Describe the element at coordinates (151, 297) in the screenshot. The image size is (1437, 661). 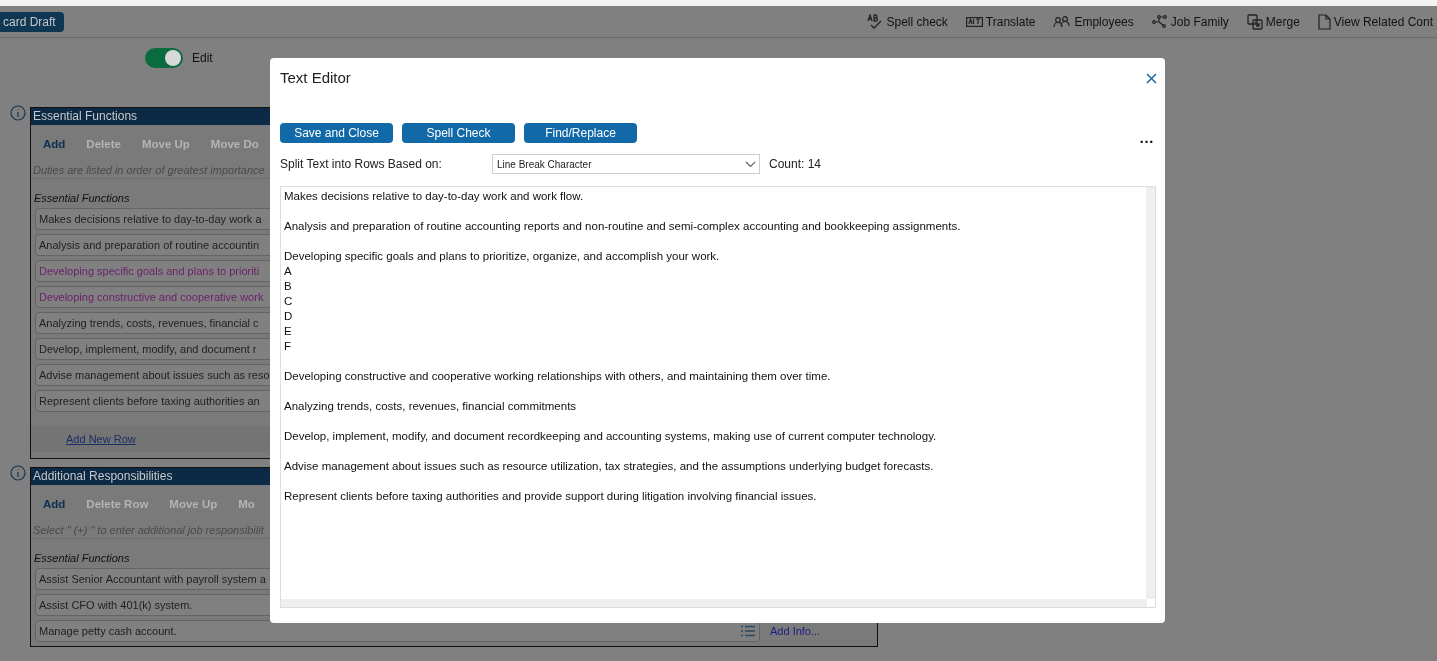
I see `row-text: Developing constructive and cooperative work` at that location.